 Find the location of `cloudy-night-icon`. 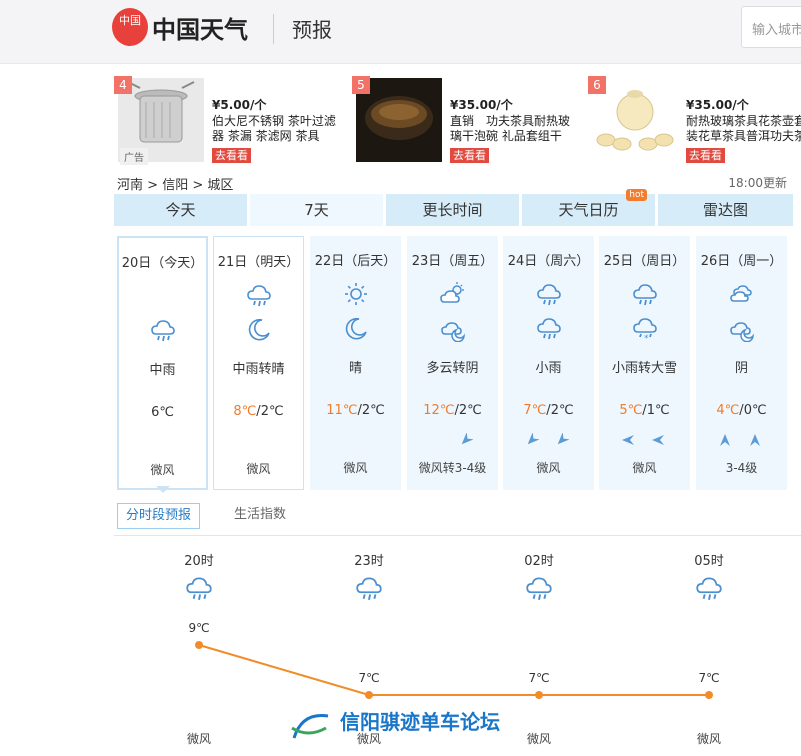

cloudy-night-icon is located at coordinates (452, 332).